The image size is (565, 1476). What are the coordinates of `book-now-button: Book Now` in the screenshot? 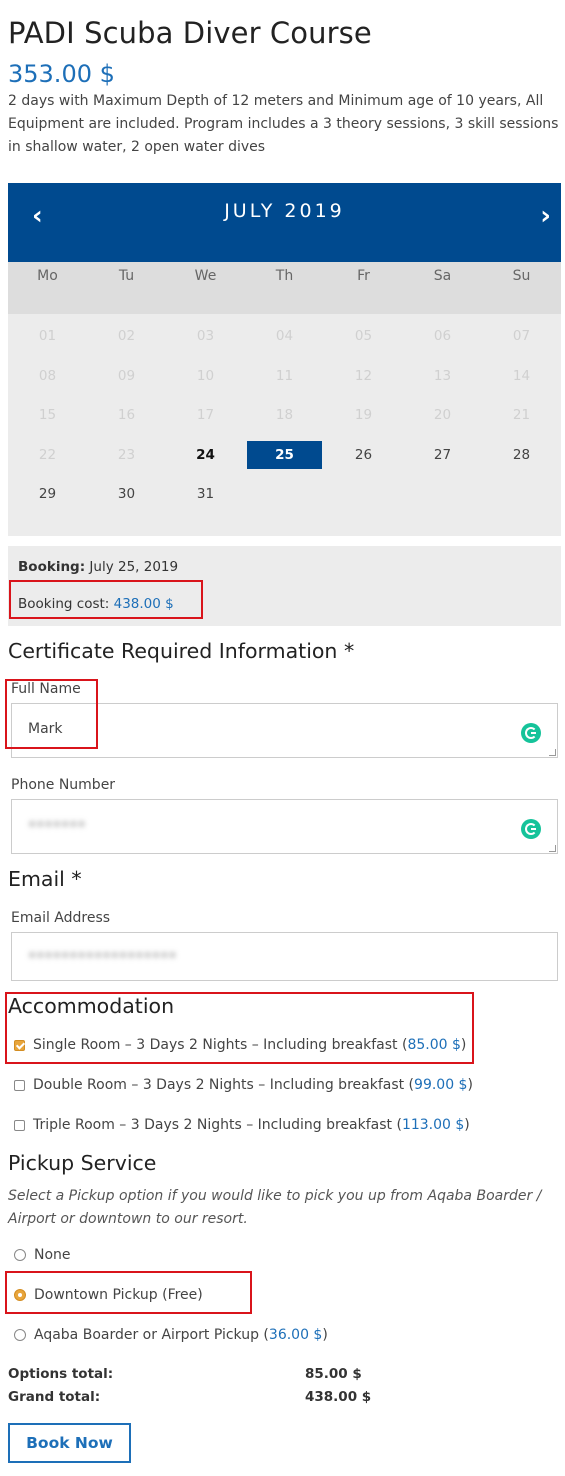 It's located at (69, 1443).